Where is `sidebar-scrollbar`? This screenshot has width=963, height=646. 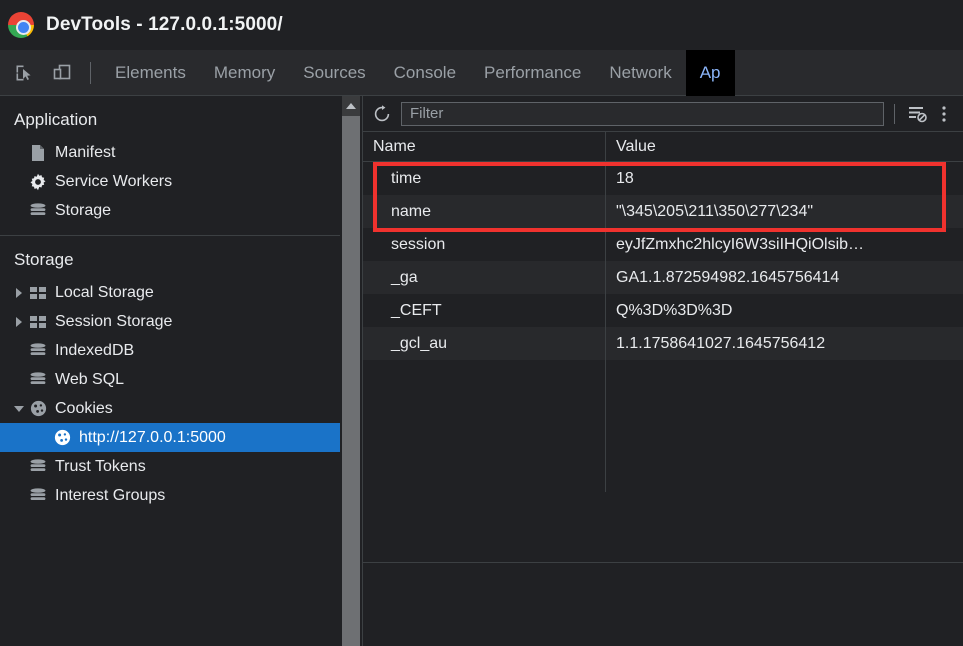 sidebar-scrollbar is located at coordinates (351, 371).